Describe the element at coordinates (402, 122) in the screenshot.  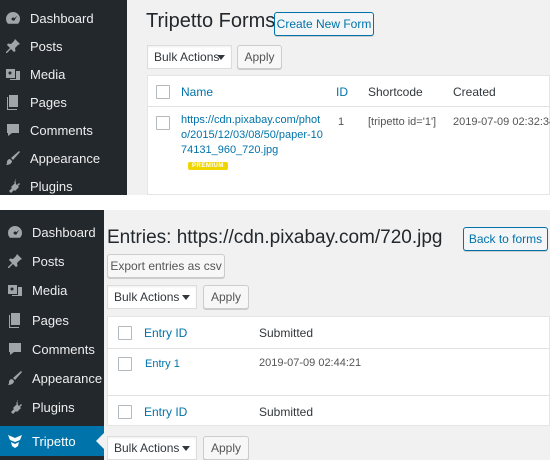
I see `form-shortcode: [tripetto id='1']` at that location.